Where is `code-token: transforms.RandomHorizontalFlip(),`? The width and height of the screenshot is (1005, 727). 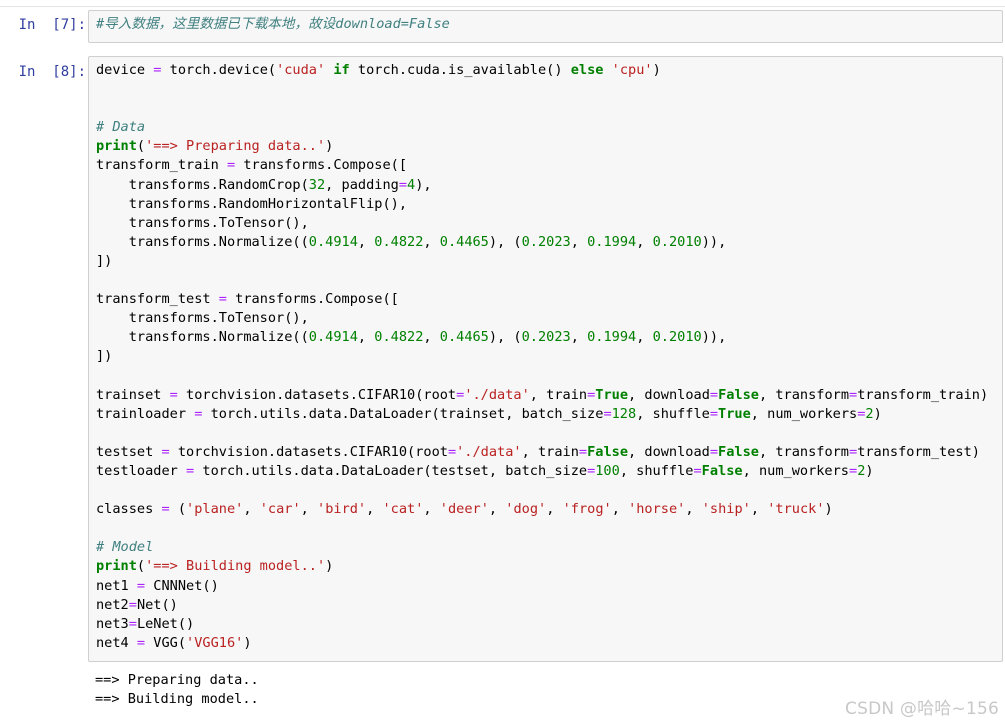
code-token: transforms.RandomHorizontalFlip(), is located at coordinates (251, 203).